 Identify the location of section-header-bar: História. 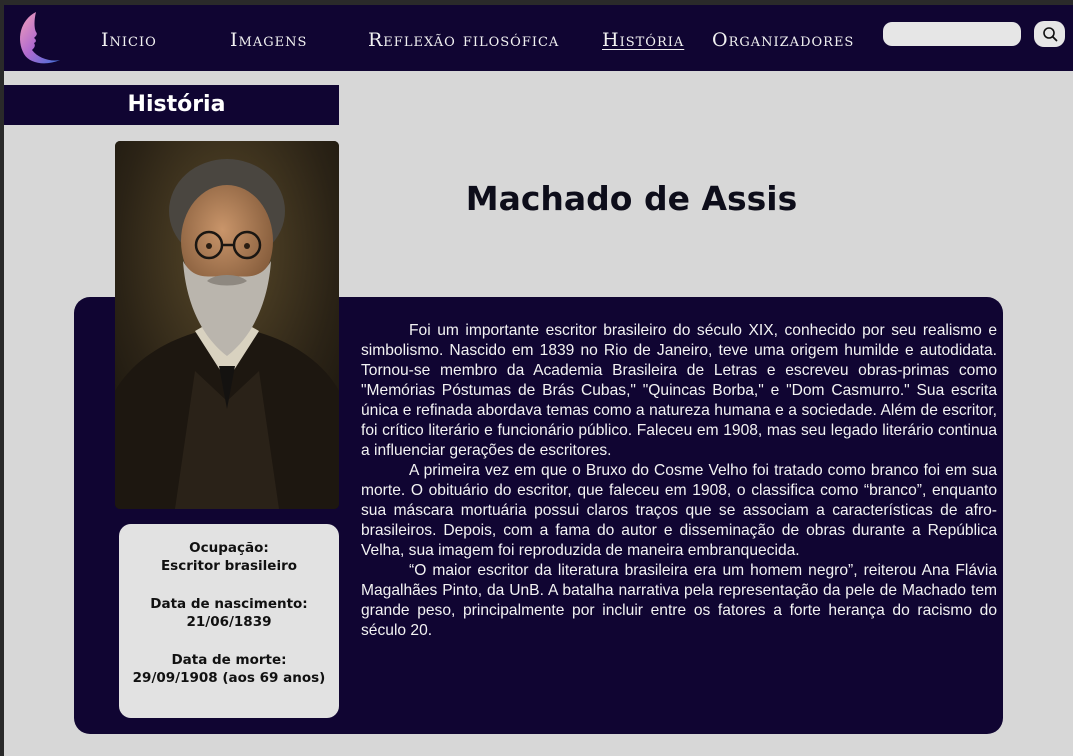
(171, 105).